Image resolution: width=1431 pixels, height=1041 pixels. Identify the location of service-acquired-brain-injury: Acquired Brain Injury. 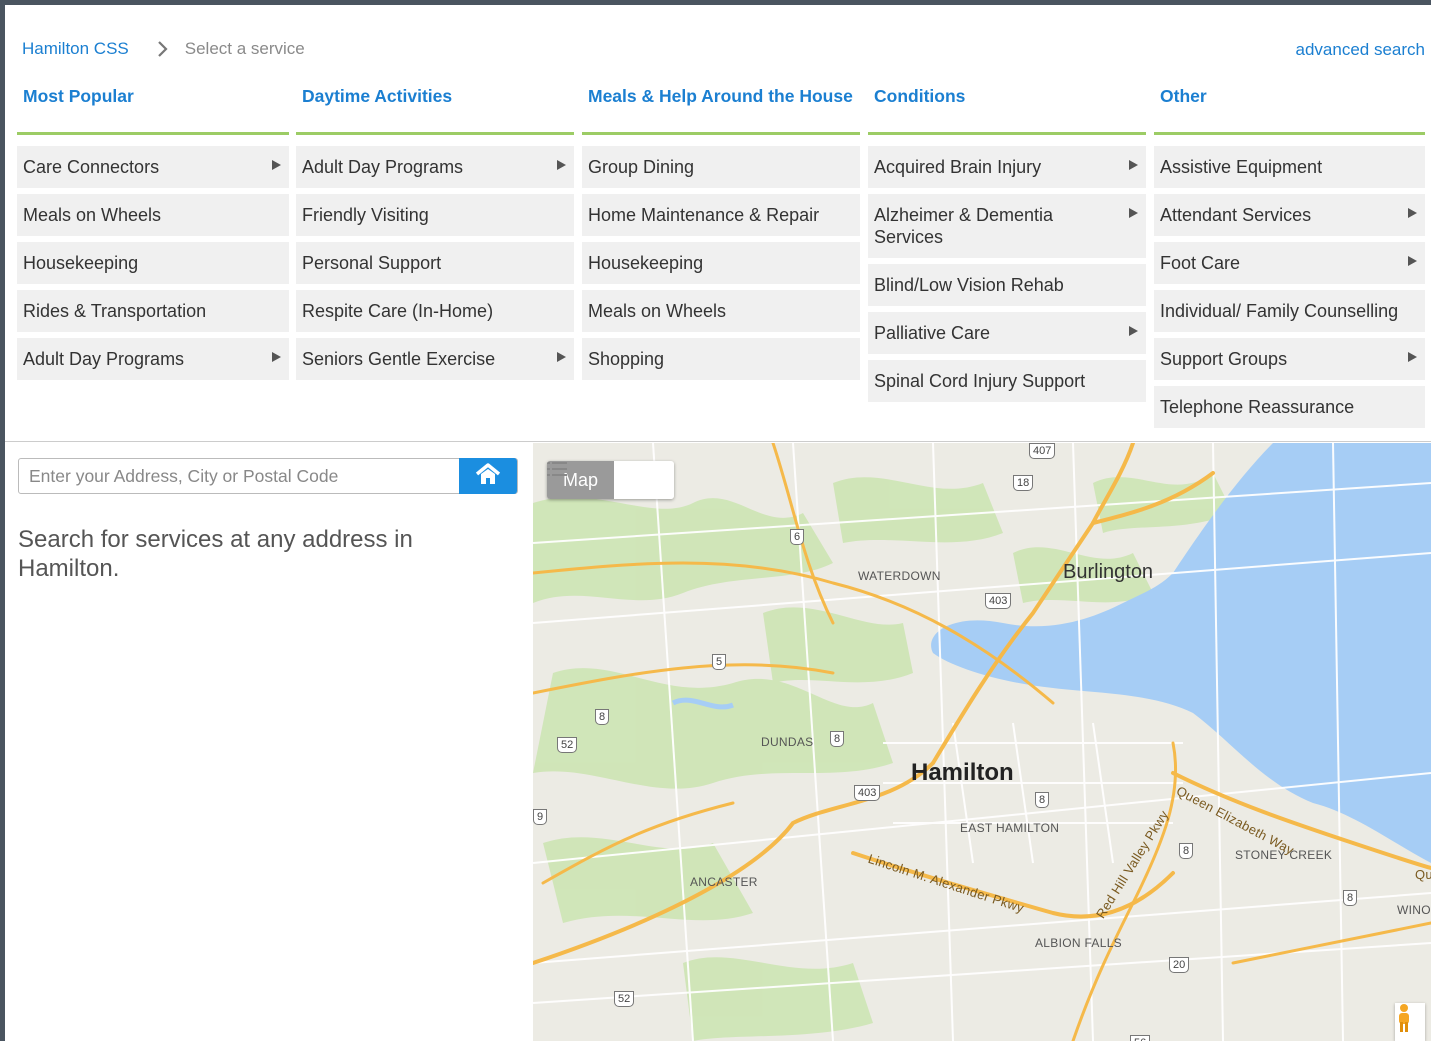
(1007, 167).